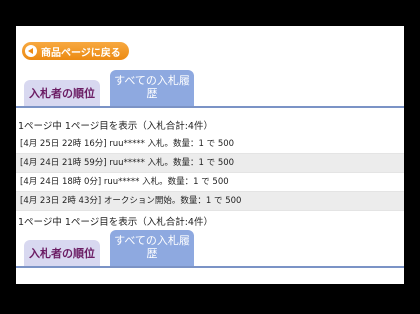  Describe the element at coordinates (210, 201) in the screenshot. I see `bid-row: [4月 23日 2時 43分] オークション開始。数量：1 で 500` at that location.